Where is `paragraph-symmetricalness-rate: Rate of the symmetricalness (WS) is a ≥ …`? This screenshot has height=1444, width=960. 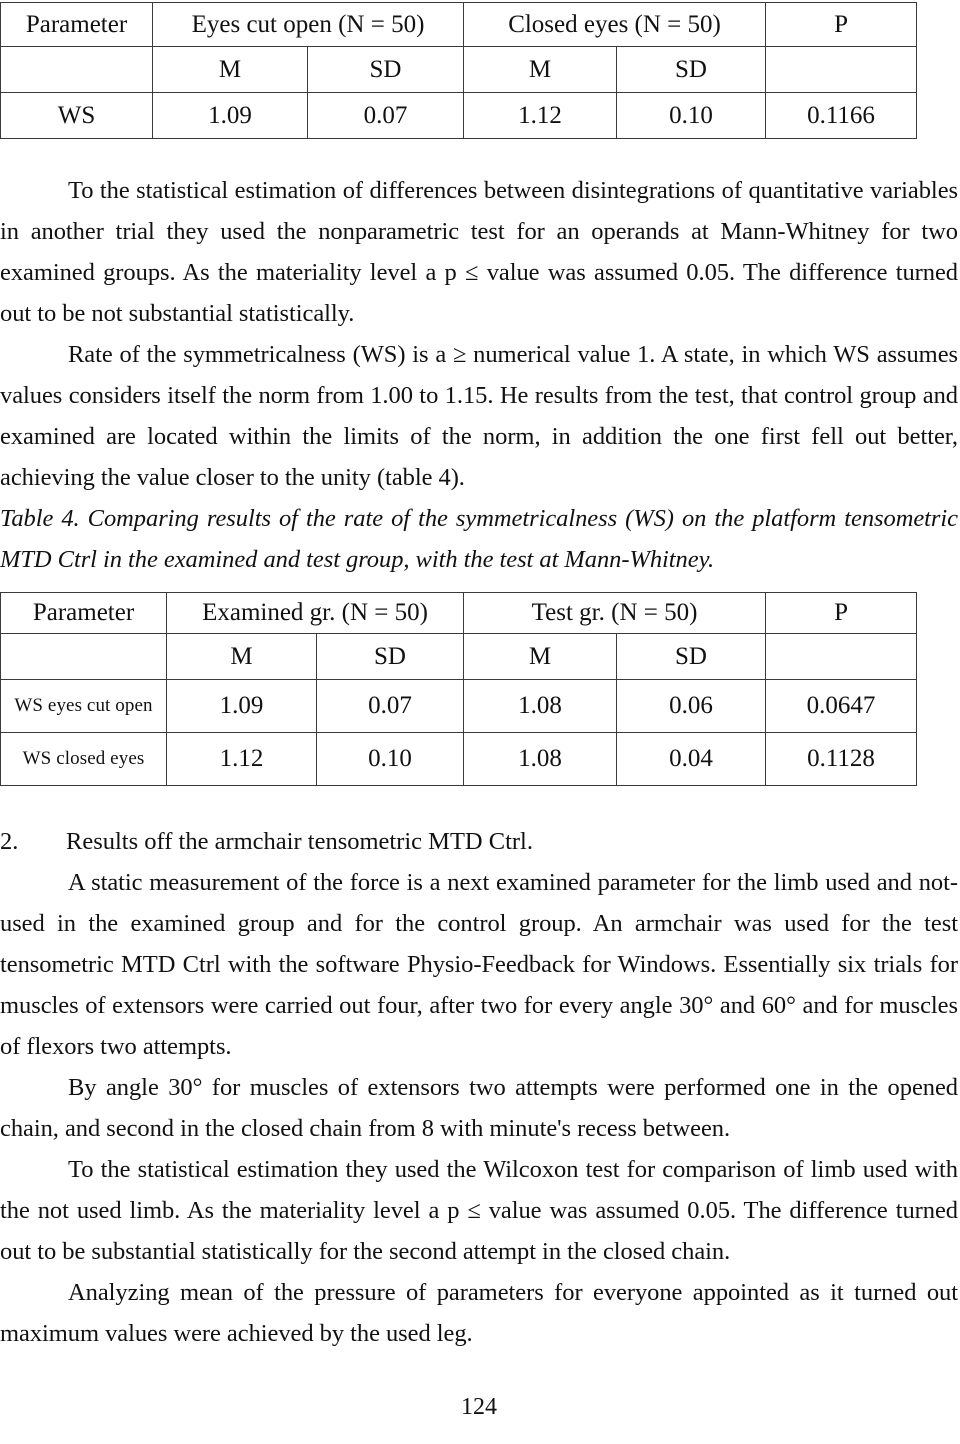
paragraph-symmetricalness-rate: Rate of the symmetricalness (WS) is a ≥ … is located at coordinates (479, 416).